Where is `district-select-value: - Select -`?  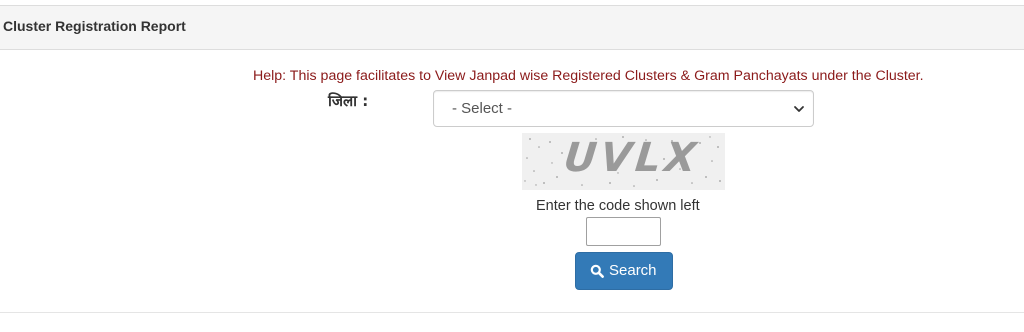
district-select-value: - Select - is located at coordinates (482, 108).